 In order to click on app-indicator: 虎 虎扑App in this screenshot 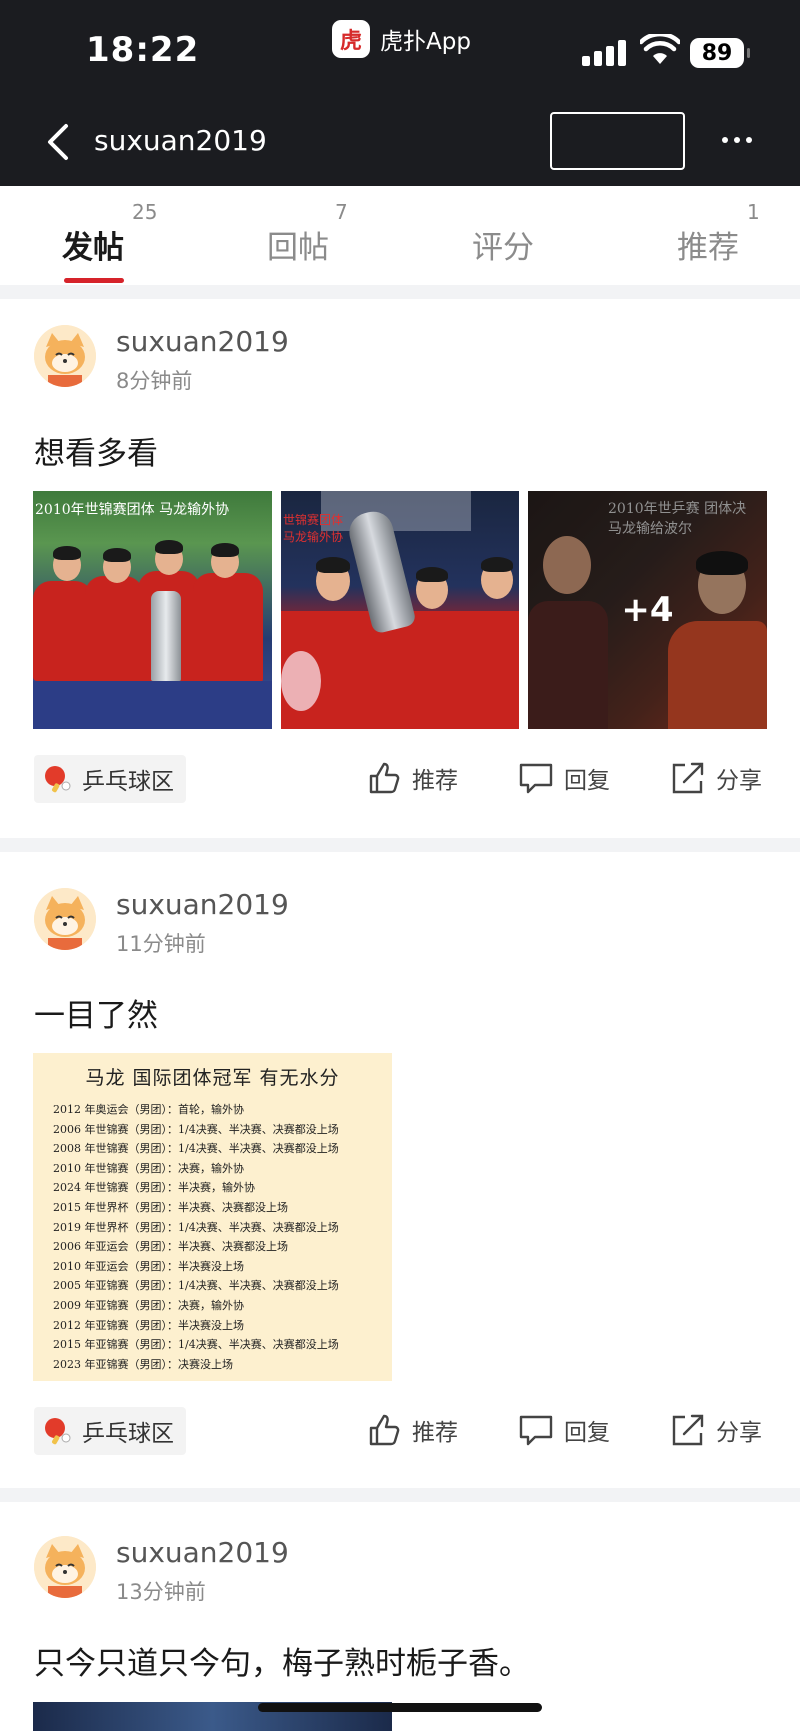, I will do `click(401, 39)`.